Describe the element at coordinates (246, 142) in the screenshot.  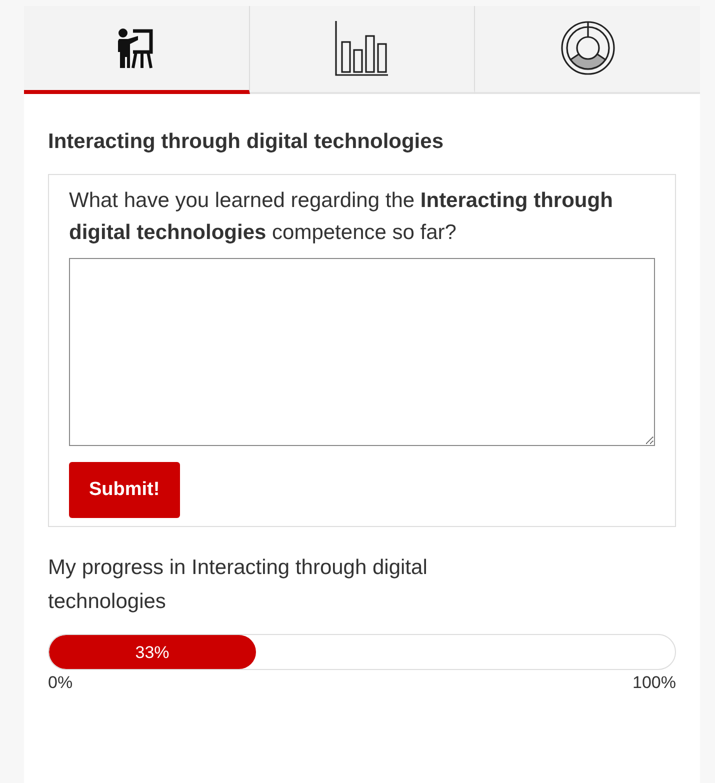
I see `section-heading: Interacting through digital technologies` at that location.